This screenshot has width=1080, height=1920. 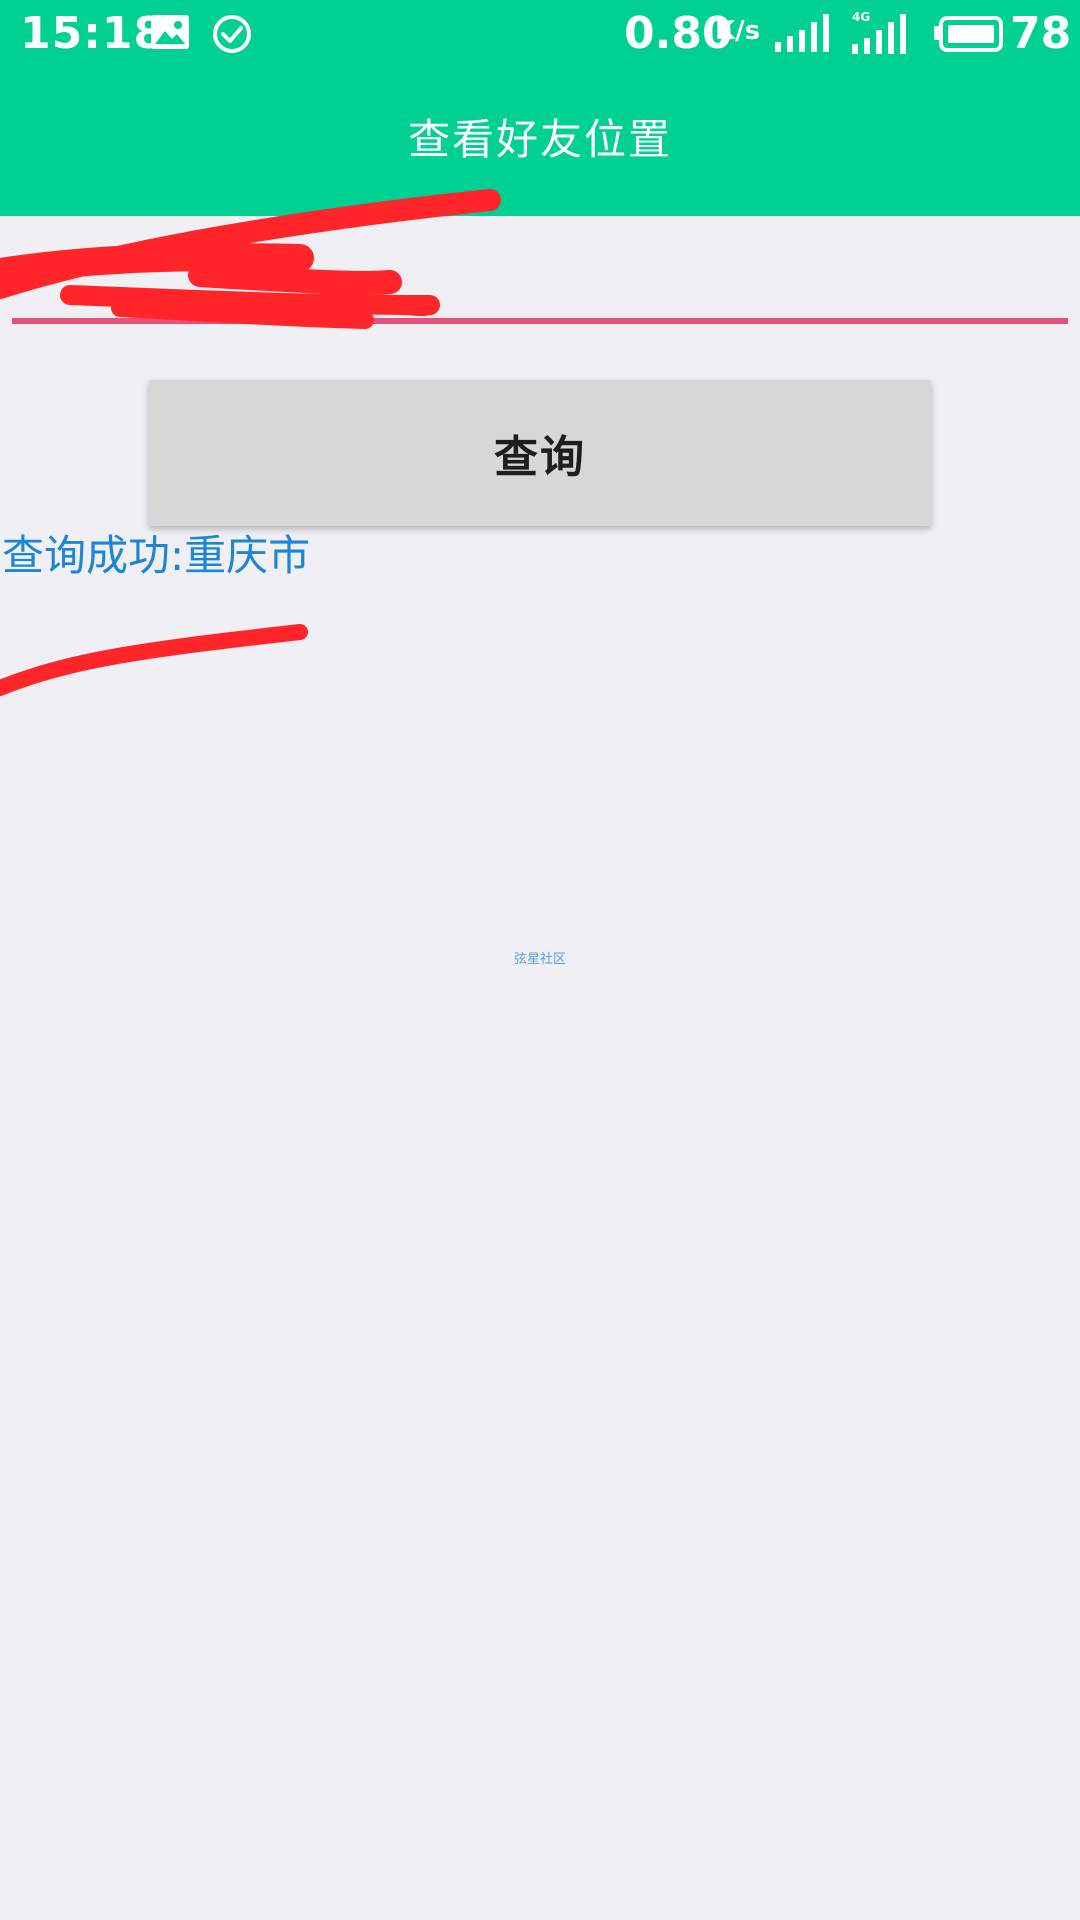 What do you see at coordinates (540, 108) in the screenshot?
I see `app-header: 15:18 0.80 K/s 4G 78 查看好友位置` at bounding box center [540, 108].